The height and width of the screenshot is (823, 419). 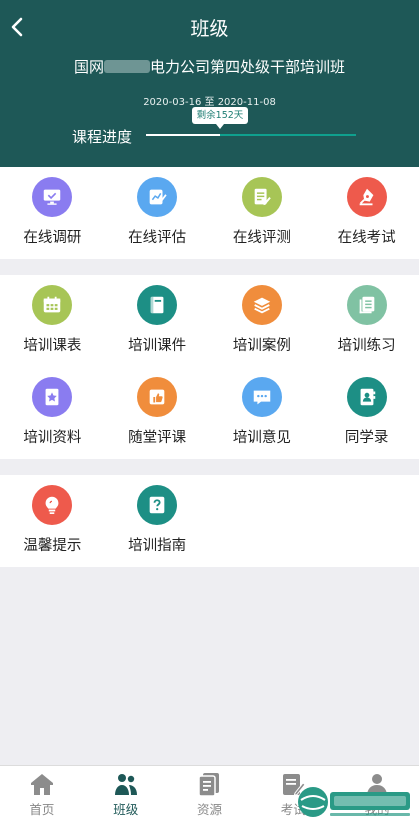 I want to click on tile-copy-list: 培训练习, so click(x=366, y=321).